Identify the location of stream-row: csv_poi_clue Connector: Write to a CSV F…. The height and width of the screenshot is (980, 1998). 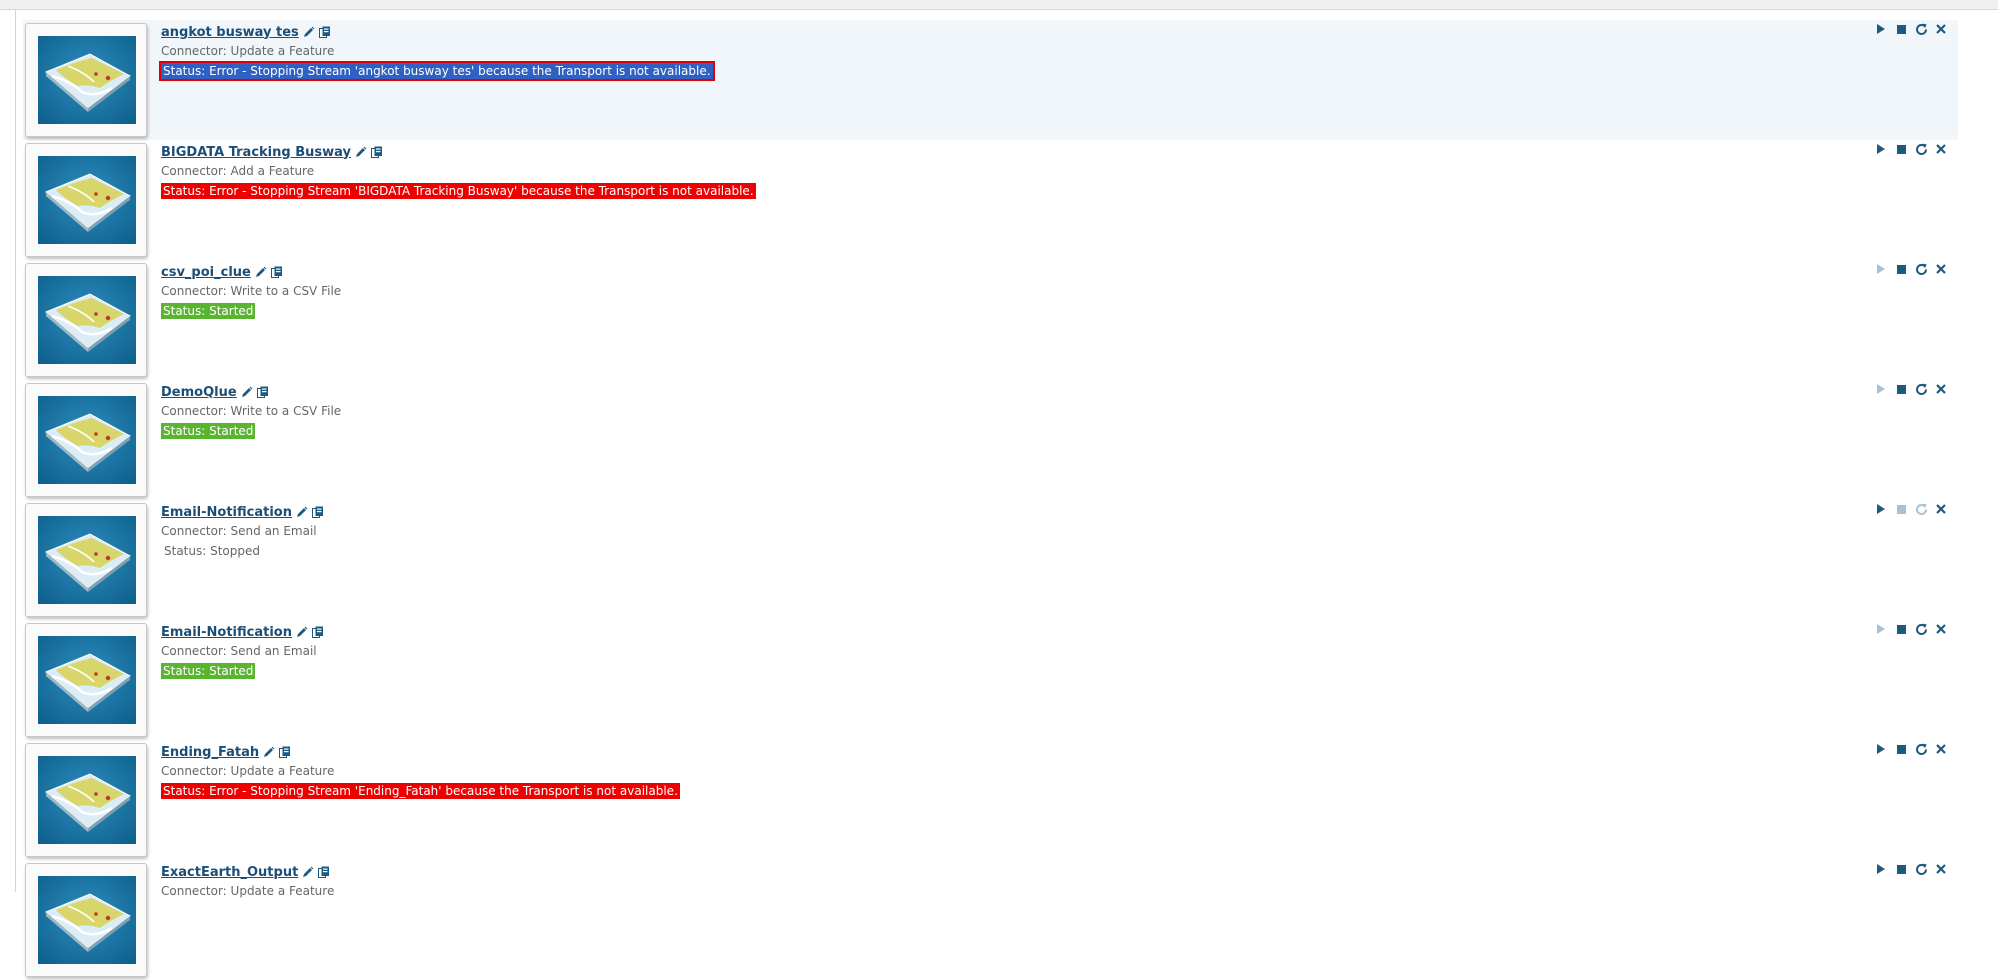
(990, 320).